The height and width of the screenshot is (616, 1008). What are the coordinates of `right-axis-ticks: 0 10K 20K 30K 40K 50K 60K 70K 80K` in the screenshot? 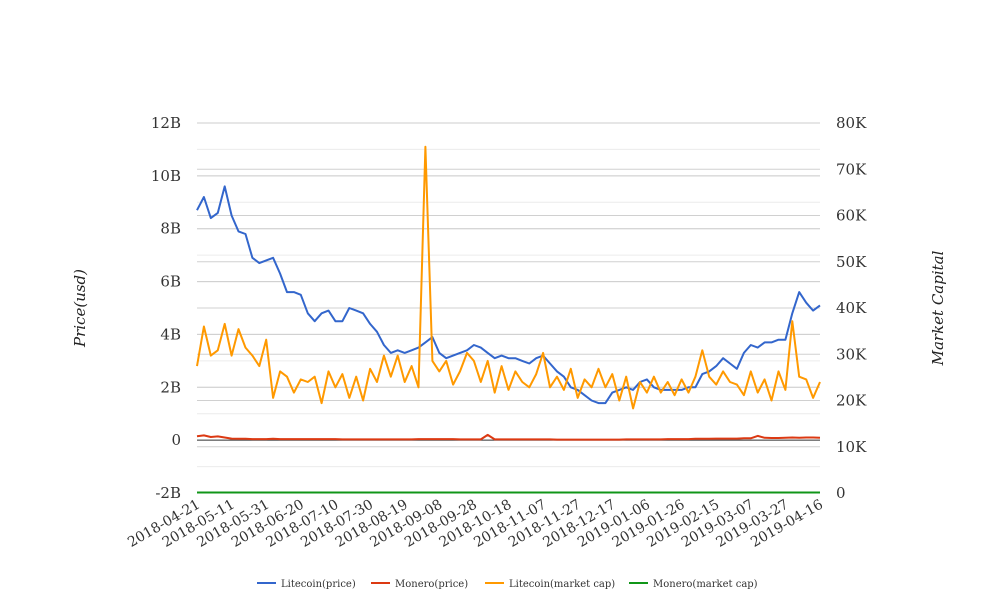 It's located at (851, 308).